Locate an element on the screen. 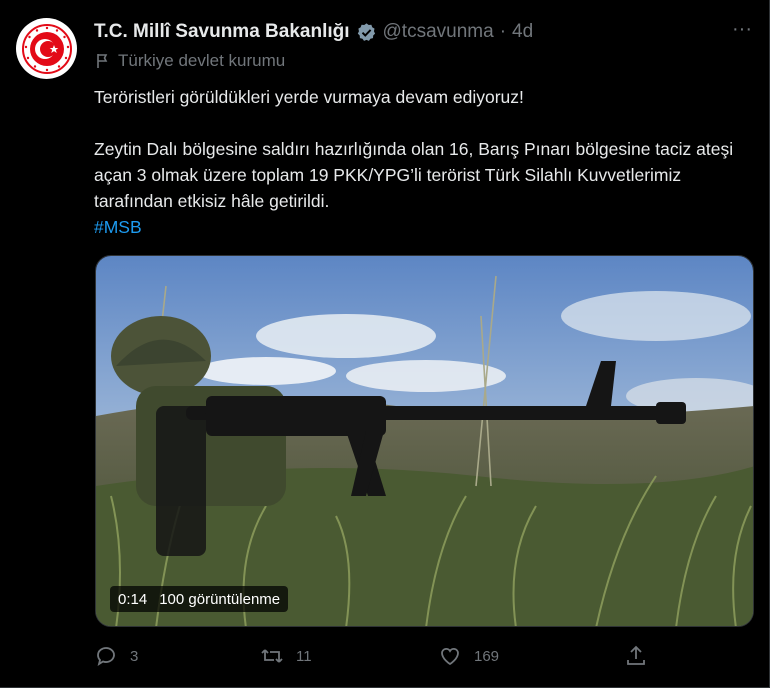 This screenshot has height=688, width=770. more-icon: ··· is located at coordinates (742, 31).